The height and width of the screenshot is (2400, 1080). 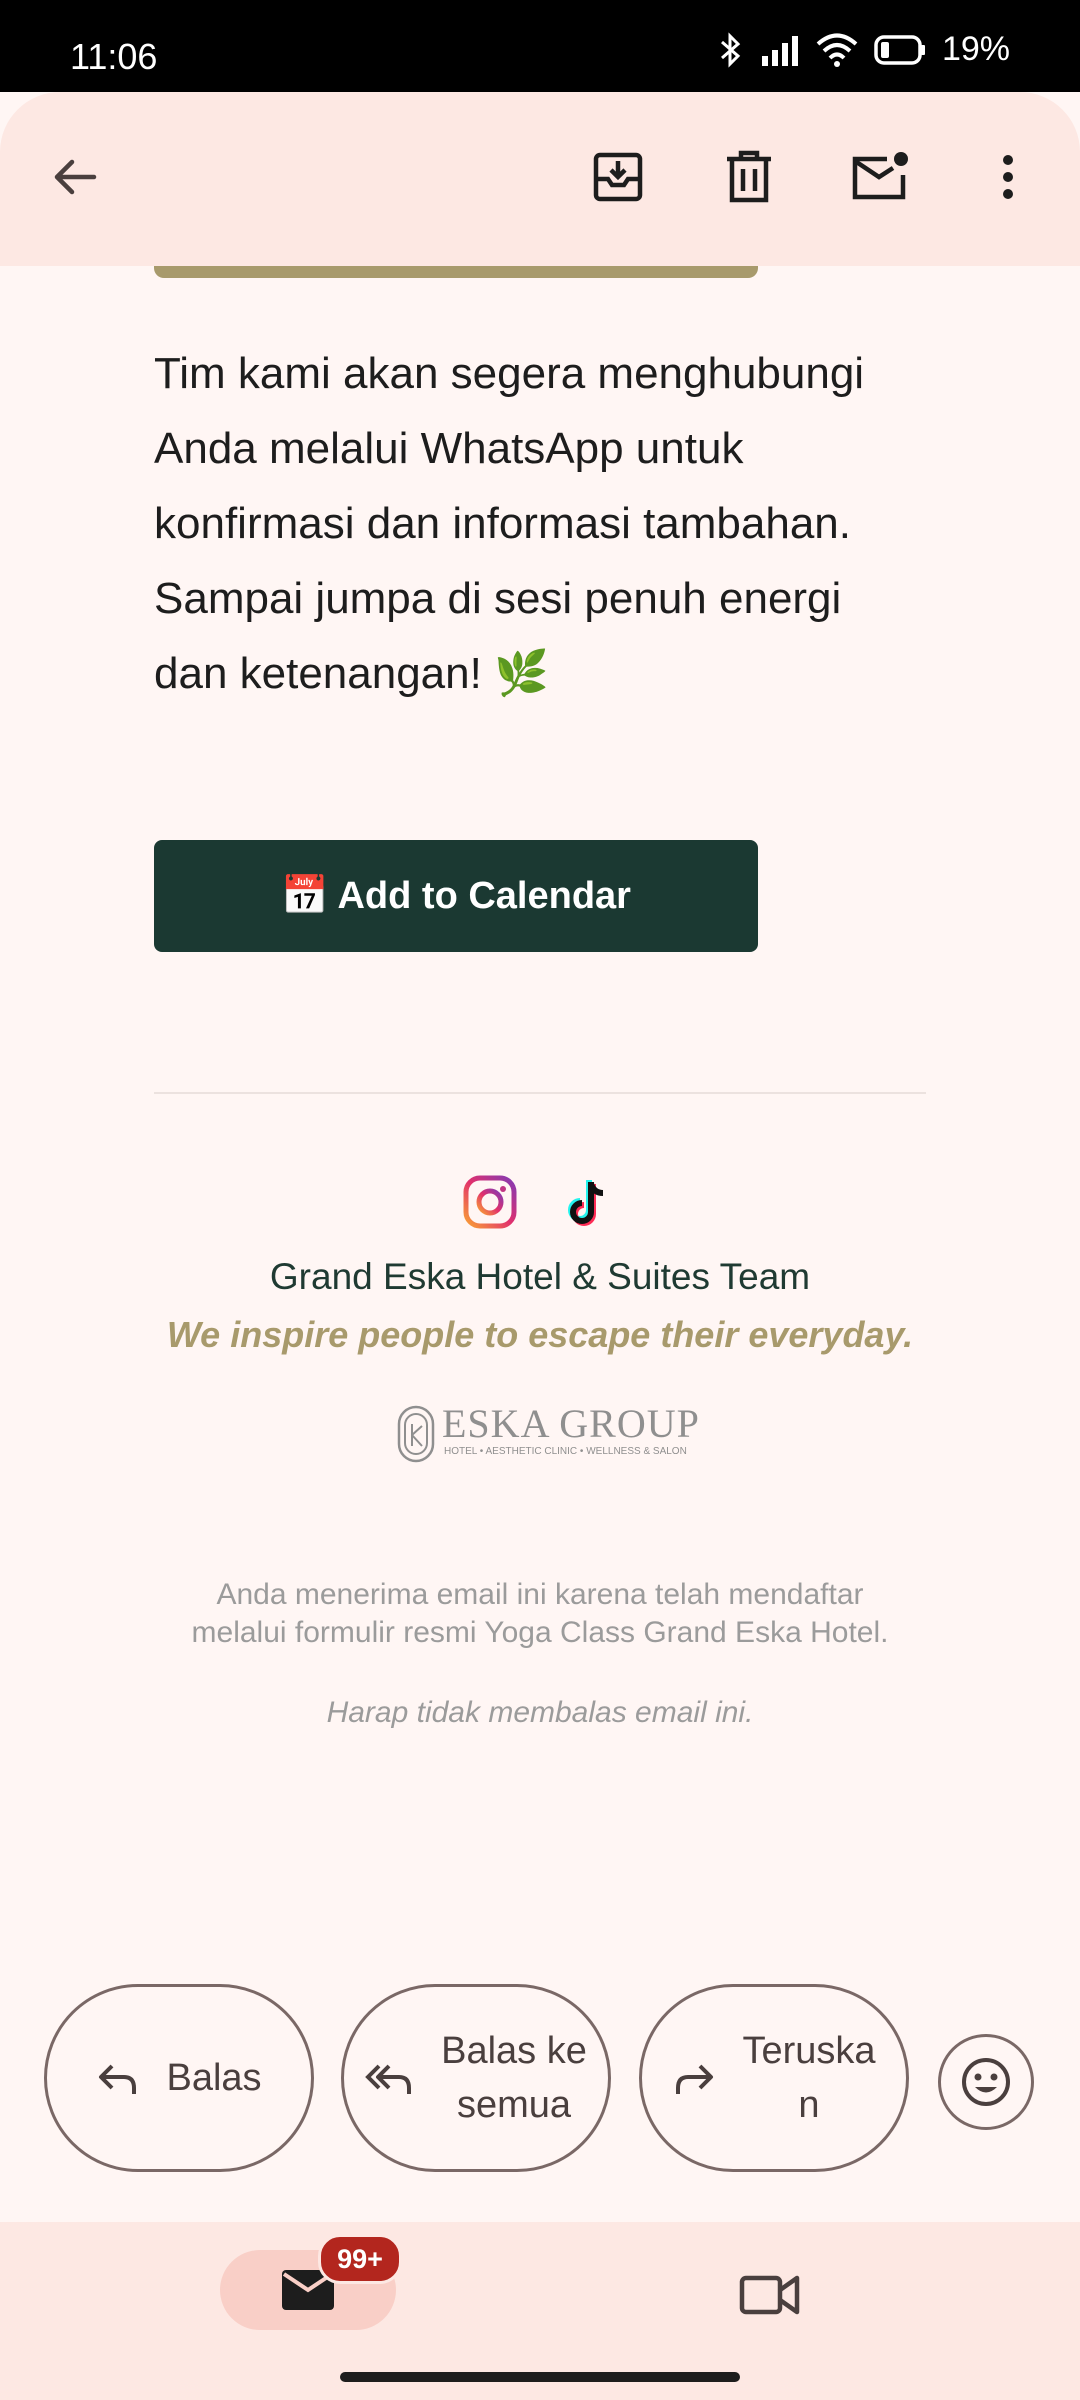 I want to click on home-indicator, so click(x=540, y=2377).